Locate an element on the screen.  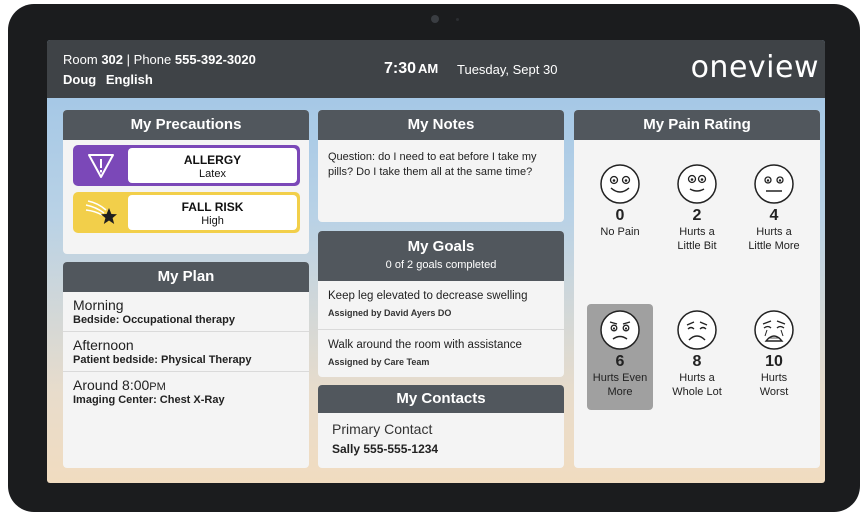
plan-item: Morning Bedside: Occupational therapy is located at coordinates (186, 312).